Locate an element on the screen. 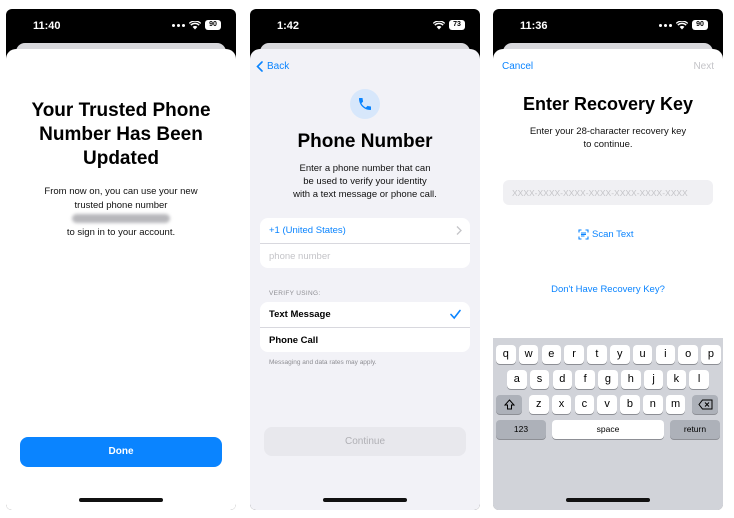 This screenshot has width=734, height=518. key-t: t is located at coordinates (597, 354).